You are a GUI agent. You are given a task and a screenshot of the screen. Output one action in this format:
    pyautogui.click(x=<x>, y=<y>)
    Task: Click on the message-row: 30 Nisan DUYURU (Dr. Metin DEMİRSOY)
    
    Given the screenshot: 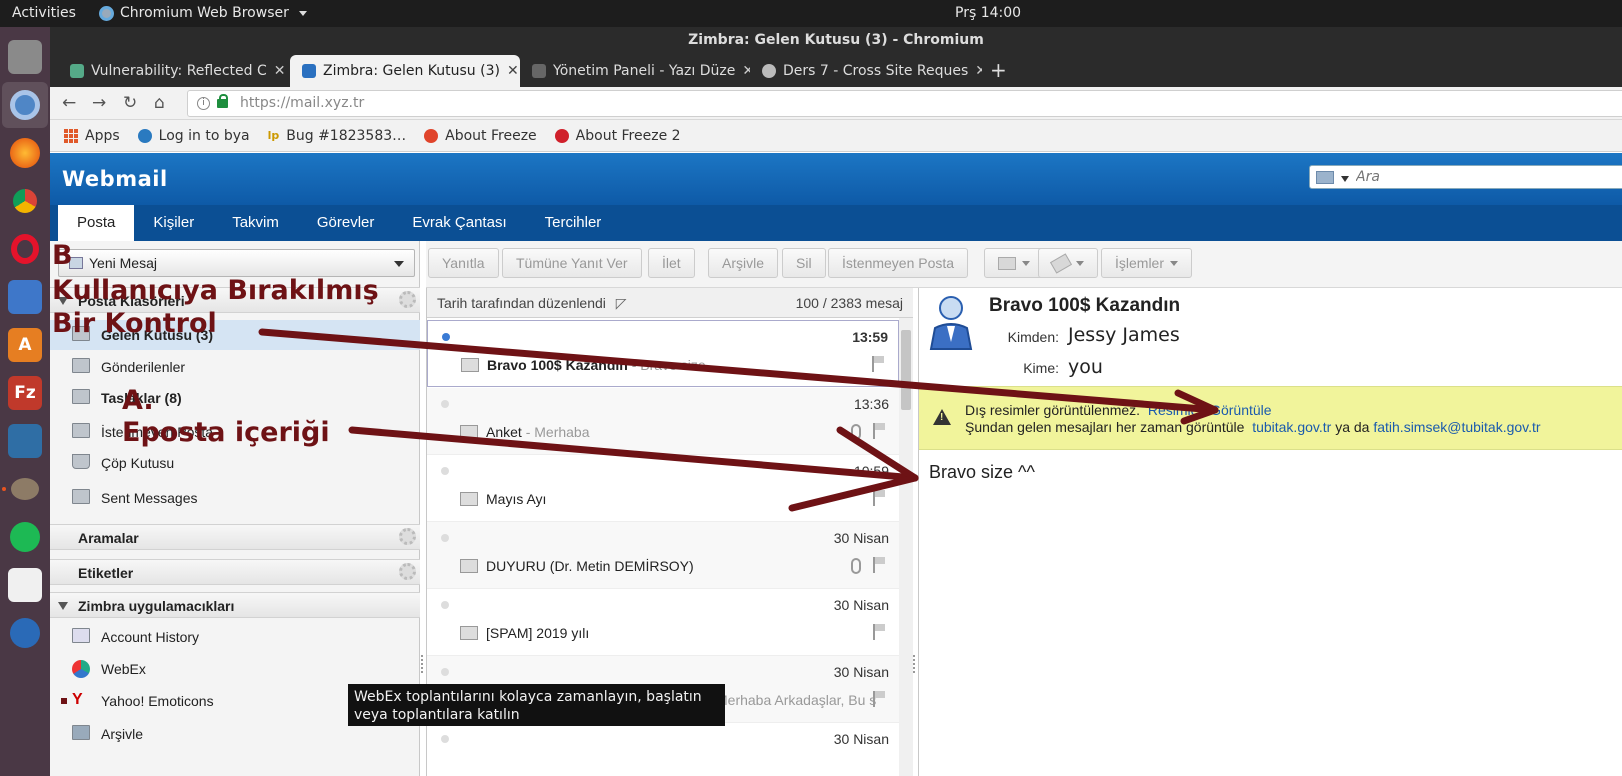 What is the action you would take?
    pyautogui.click(x=663, y=555)
    